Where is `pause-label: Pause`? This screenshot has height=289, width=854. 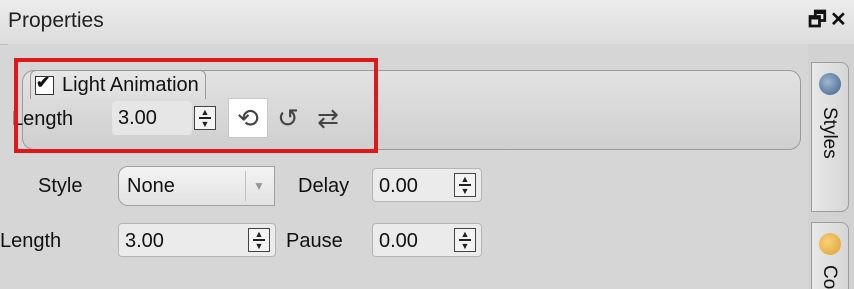 pause-label: Pause is located at coordinates (314, 241).